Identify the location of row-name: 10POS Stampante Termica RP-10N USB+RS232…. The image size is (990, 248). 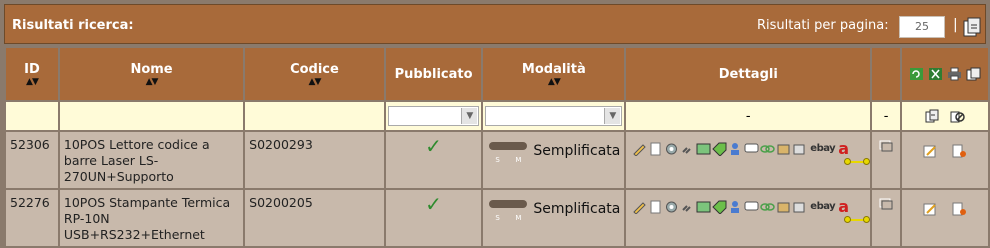
(151, 218).